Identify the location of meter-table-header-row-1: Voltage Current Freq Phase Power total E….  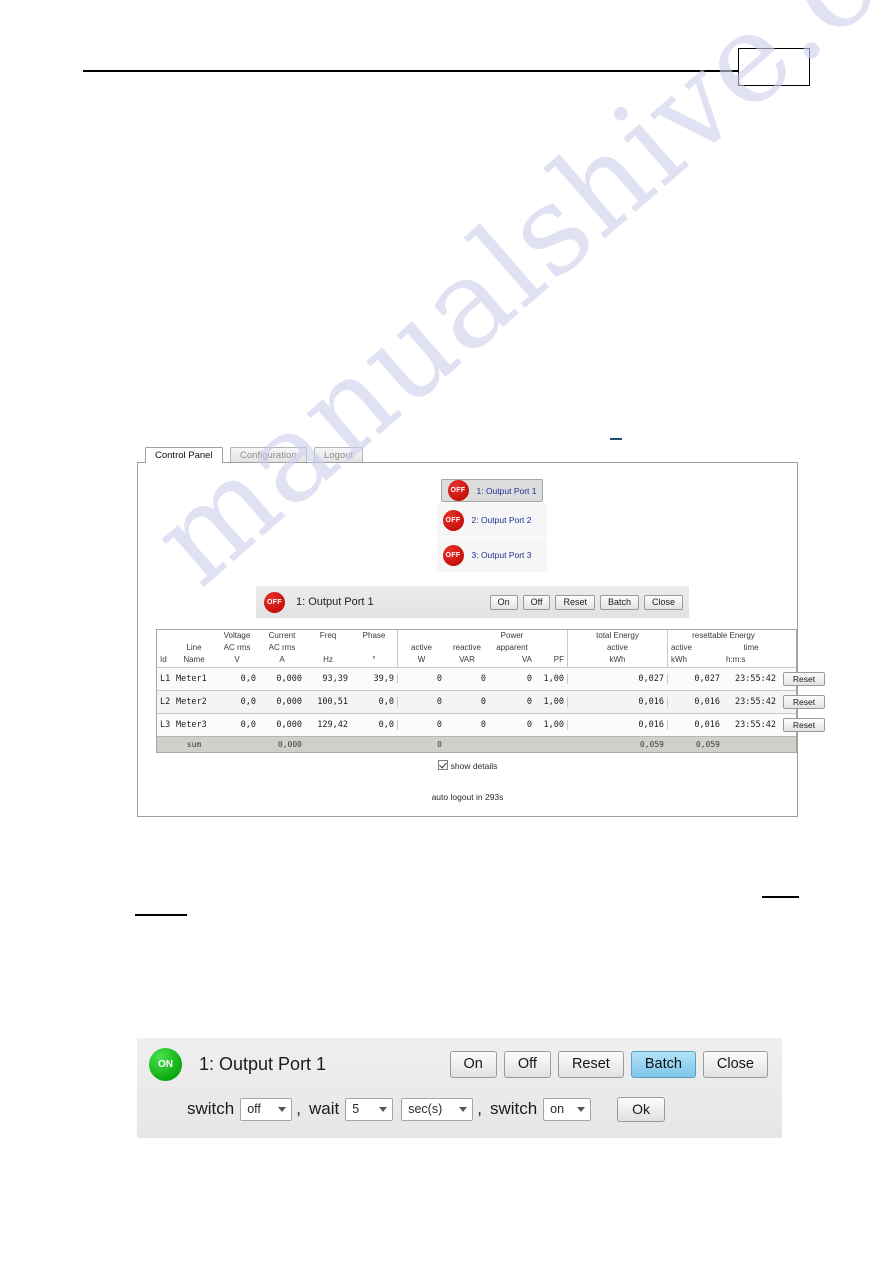
(476, 636).